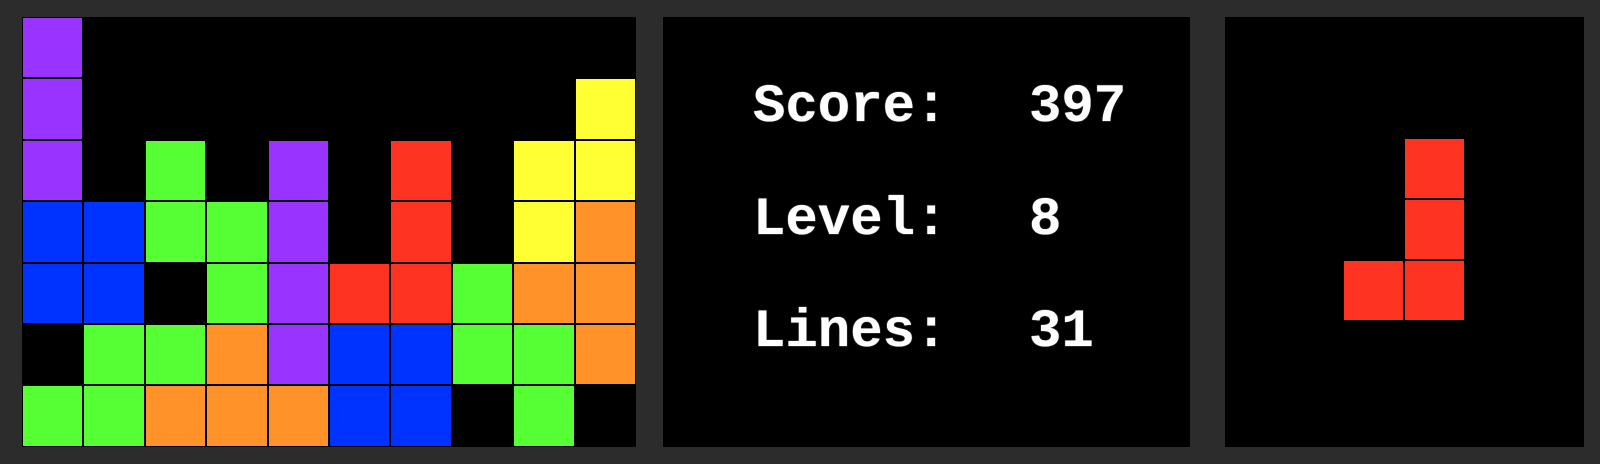  I want to click on lines-row: Lines: 31, so click(923, 333).